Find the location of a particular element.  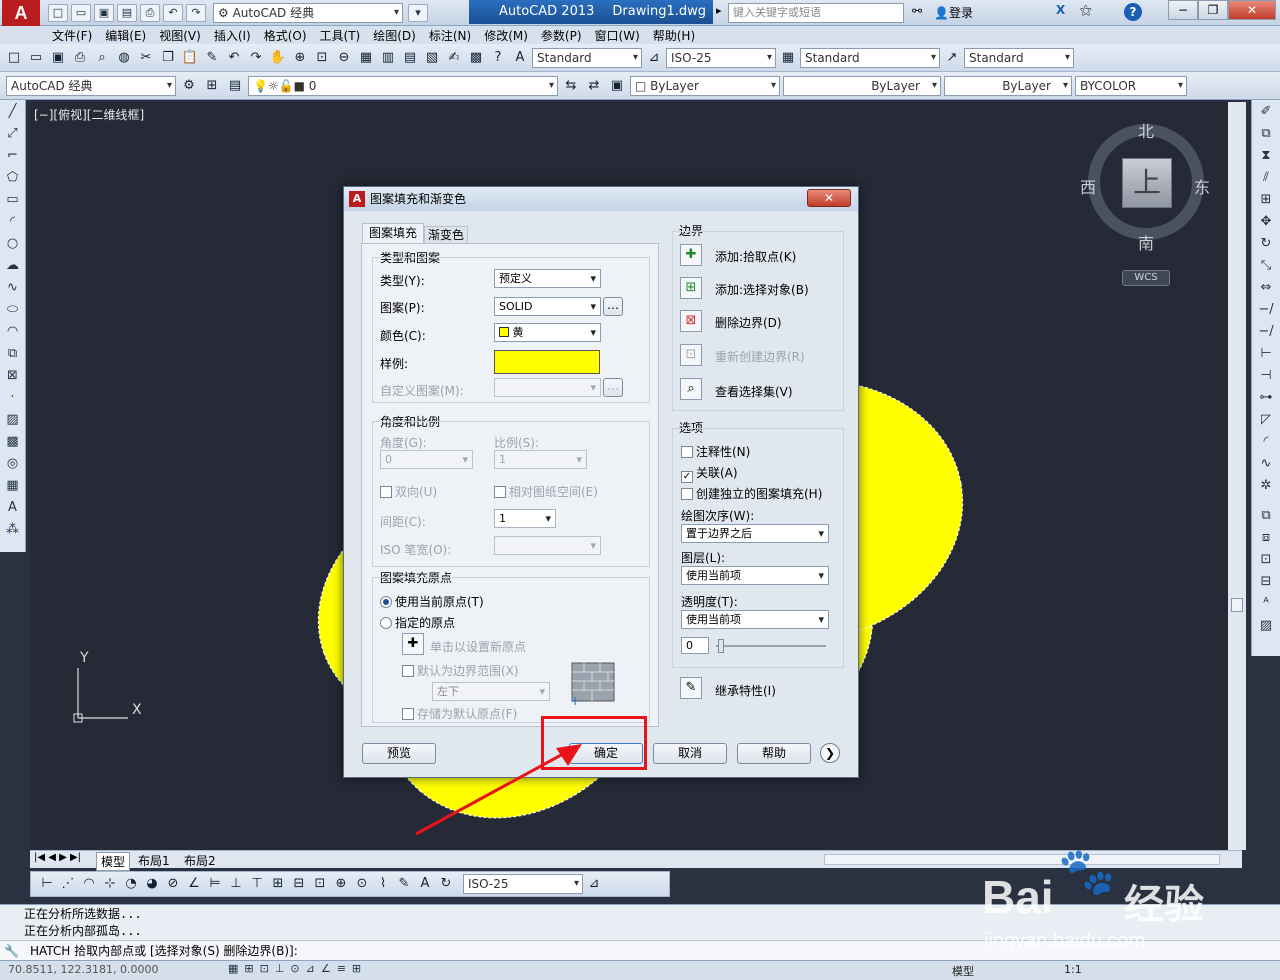

stretch-icon: ⇔ is located at coordinates (1266, 288).